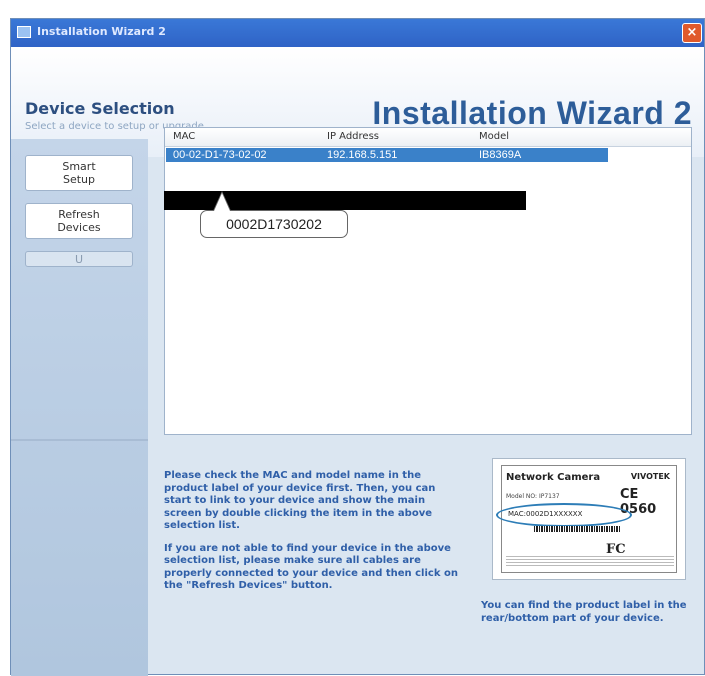  Describe the element at coordinates (650, 476) in the screenshot. I see `label-brand: VIVOTEK` at that location.